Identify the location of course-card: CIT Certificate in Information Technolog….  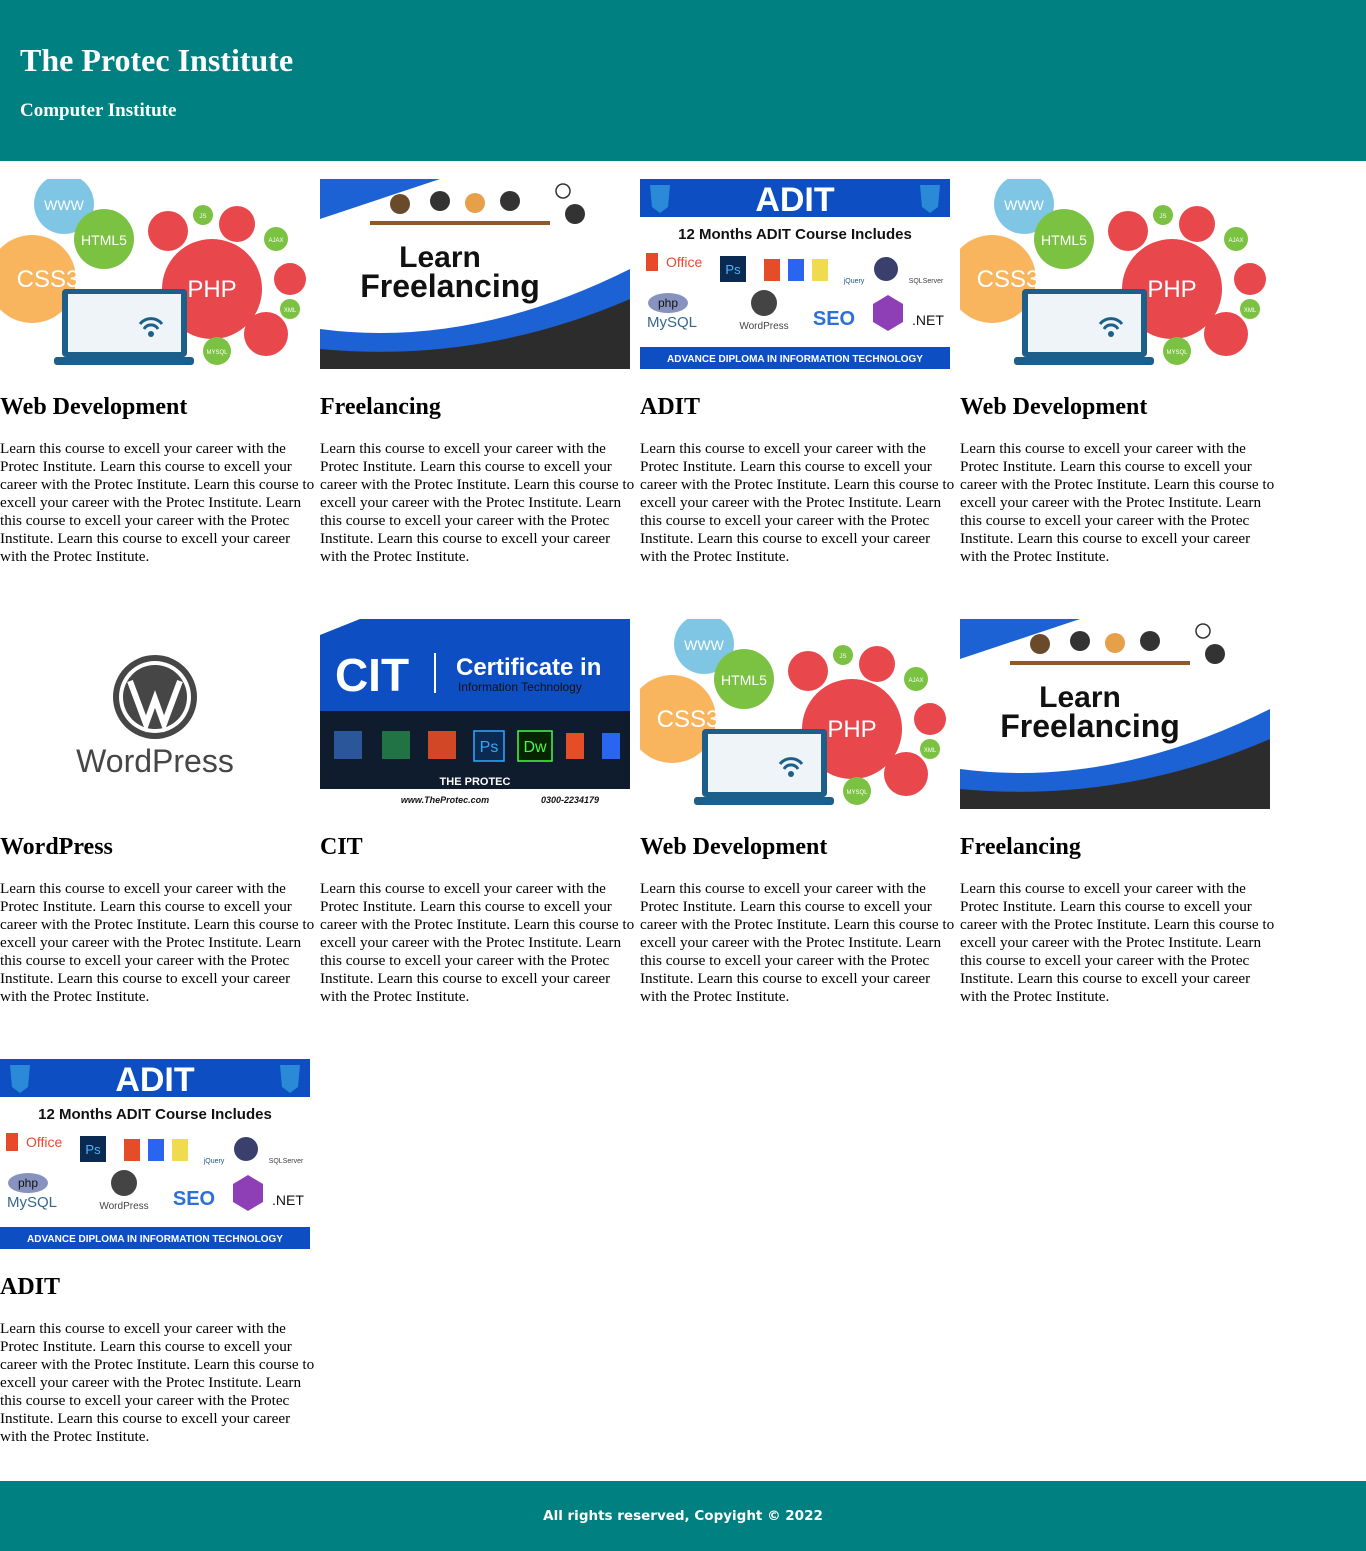
(478, 812).